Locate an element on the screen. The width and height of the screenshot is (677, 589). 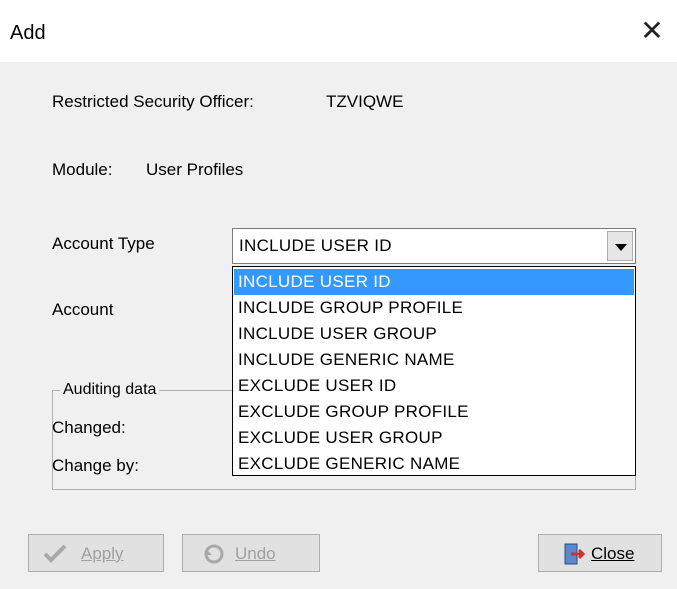
auditing-group-title: Auditing data is located at coordinates (110, 390).